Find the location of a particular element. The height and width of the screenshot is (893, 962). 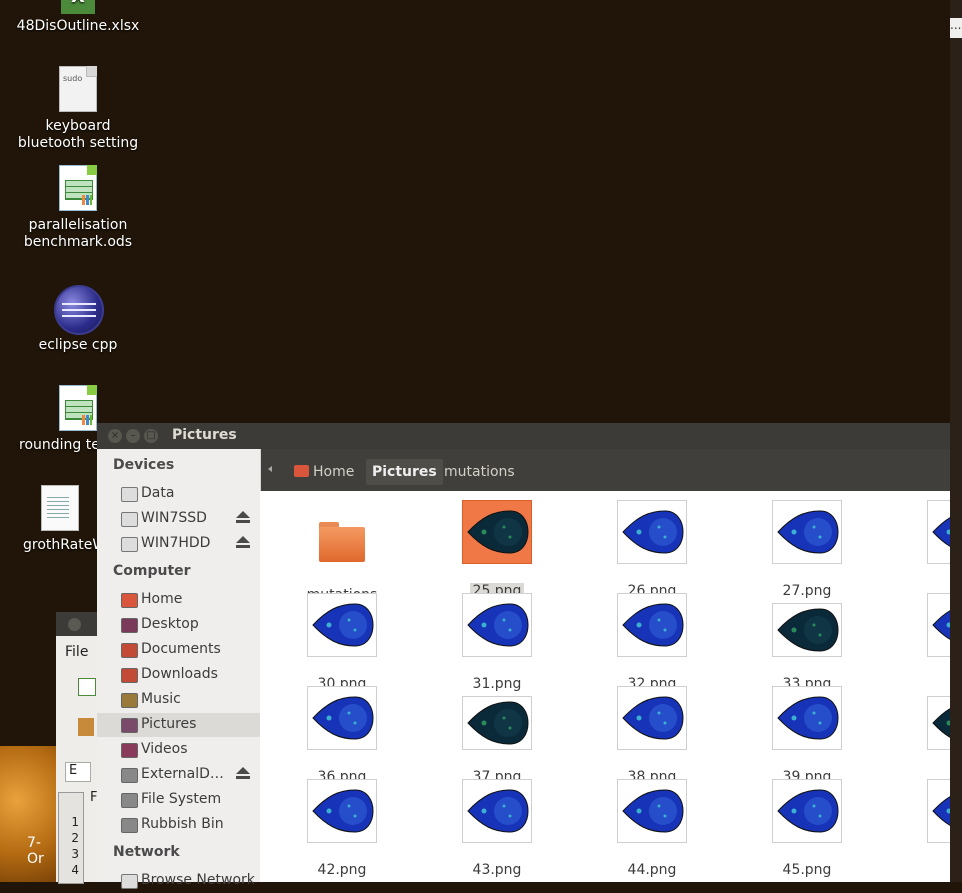

minimize-icon: – is located at coordinates (133, 436).